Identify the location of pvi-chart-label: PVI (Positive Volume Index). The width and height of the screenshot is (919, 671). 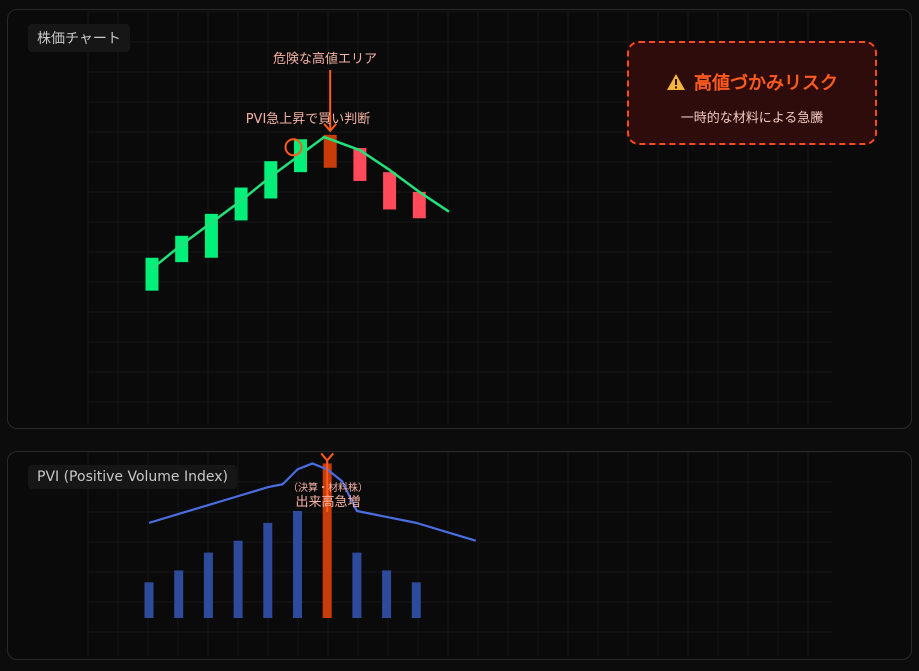
(133, 477).